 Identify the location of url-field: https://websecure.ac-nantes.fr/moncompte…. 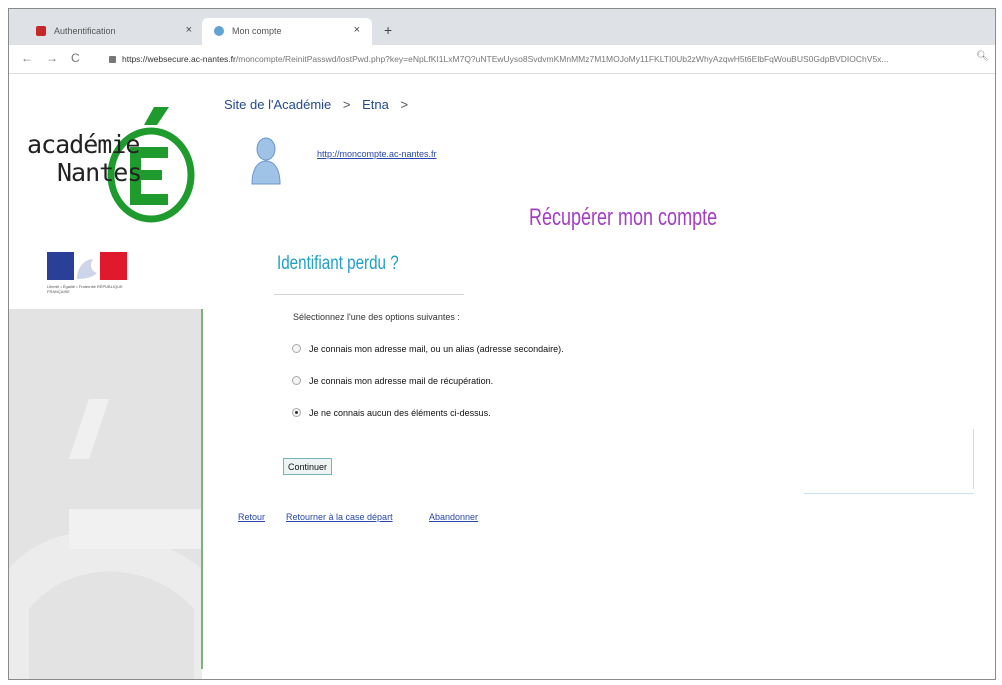
(539, 59).